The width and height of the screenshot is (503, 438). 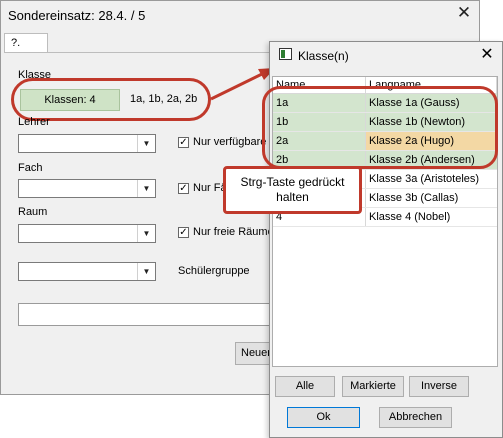 What do you see at coordinates (439, 386) in the screenshot?
I see `inverse-button: Inverse` at bounding box center [439, 386].